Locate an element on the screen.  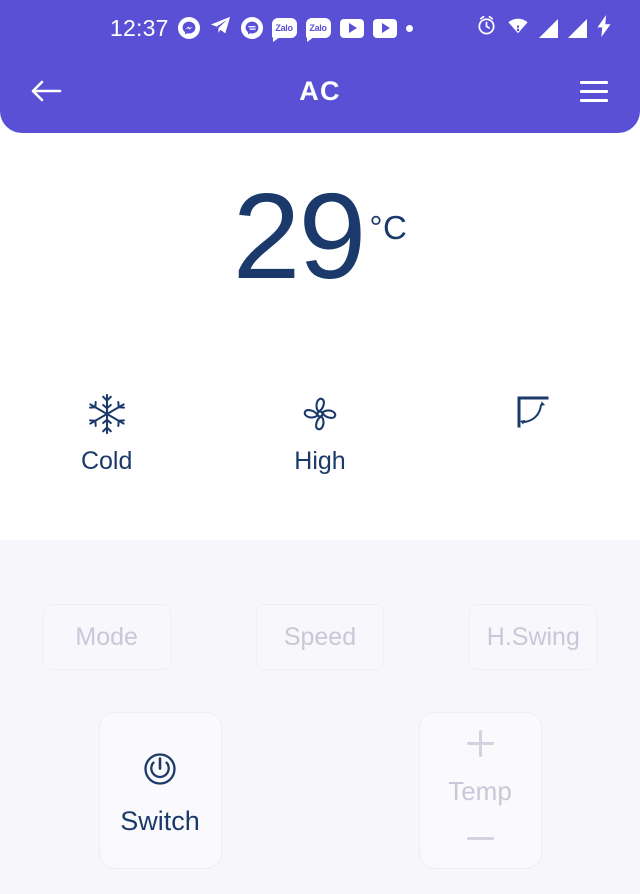
mode-button: Mode is located at coordinates (106, 637).